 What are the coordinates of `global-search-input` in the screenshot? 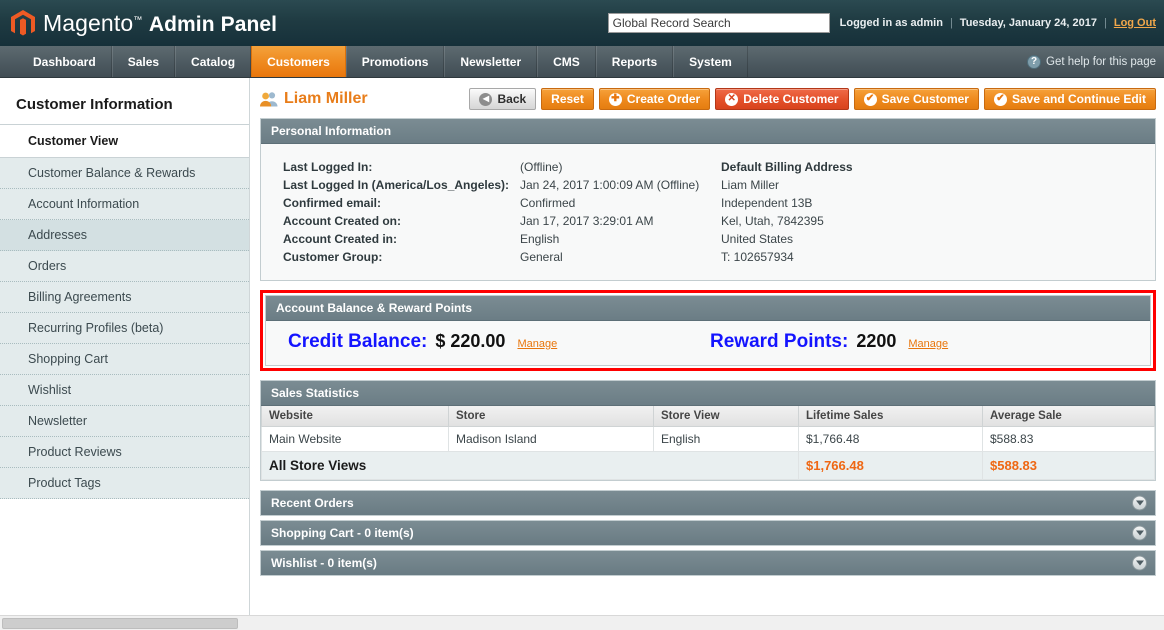 It's located at (718, 23).